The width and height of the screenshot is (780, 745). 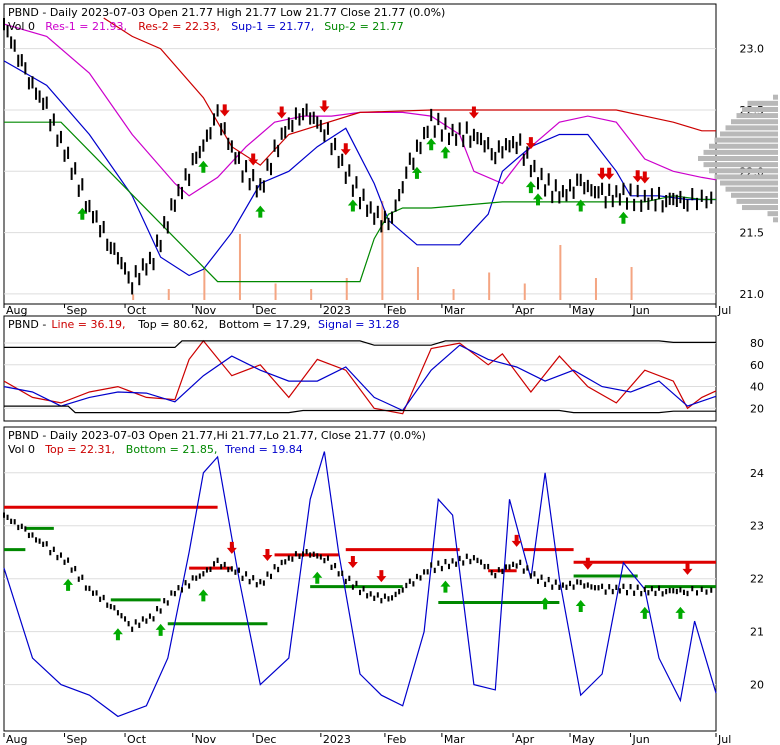 What do you see at coordinates (263, 449) in the screenshot?
I see `panel-legend-2-3: Trend = 19.84` at bounding box center [263, 449].